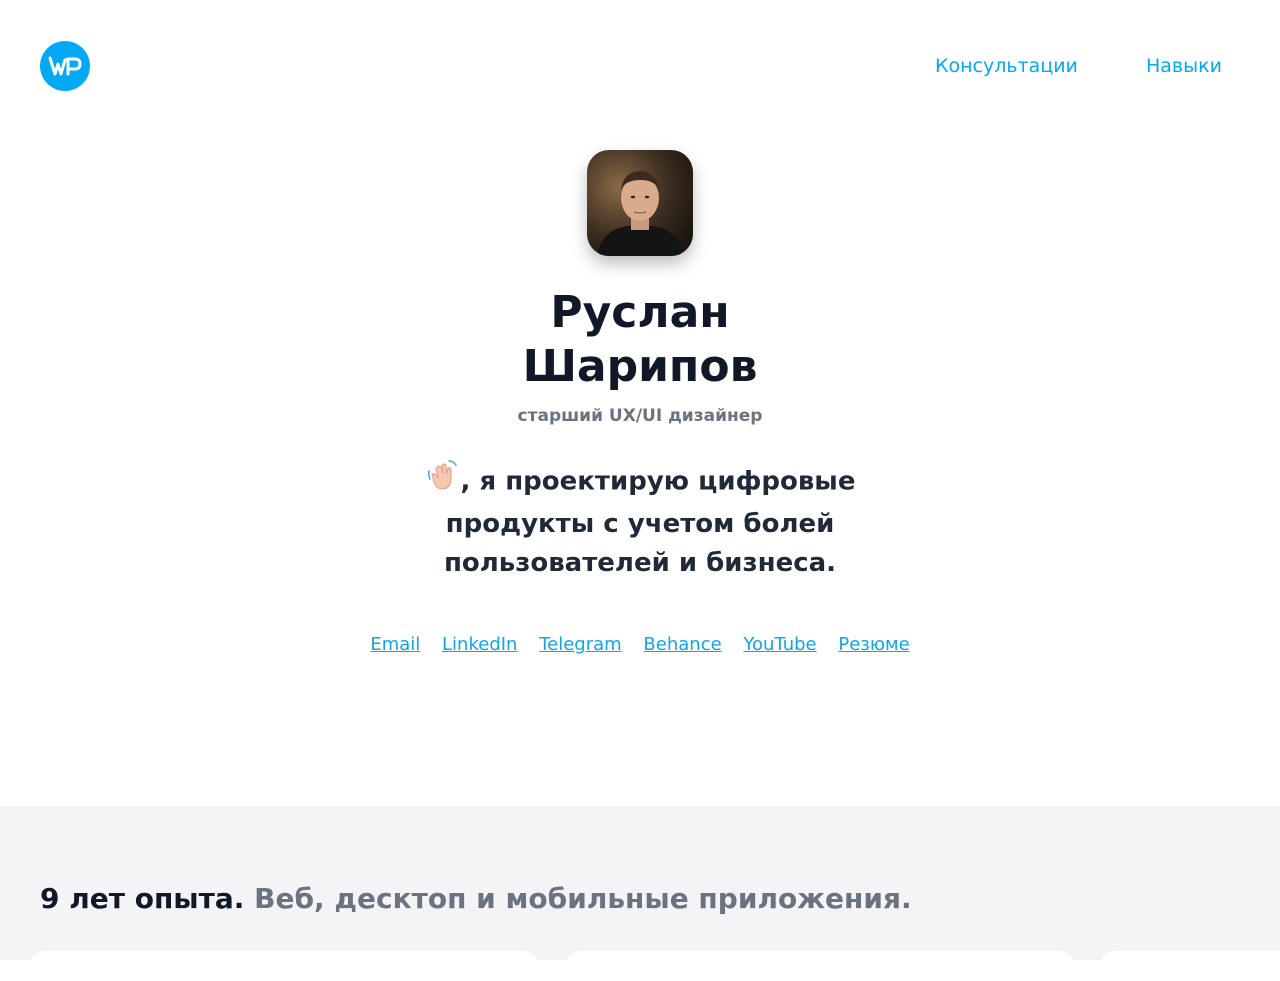 This screenshot has width=1280, height=981. What do you see at coordinates (640, 340) in the screenshot?
I see `profile-name: Руслан Шарипов` at bounding box center [640, 340].